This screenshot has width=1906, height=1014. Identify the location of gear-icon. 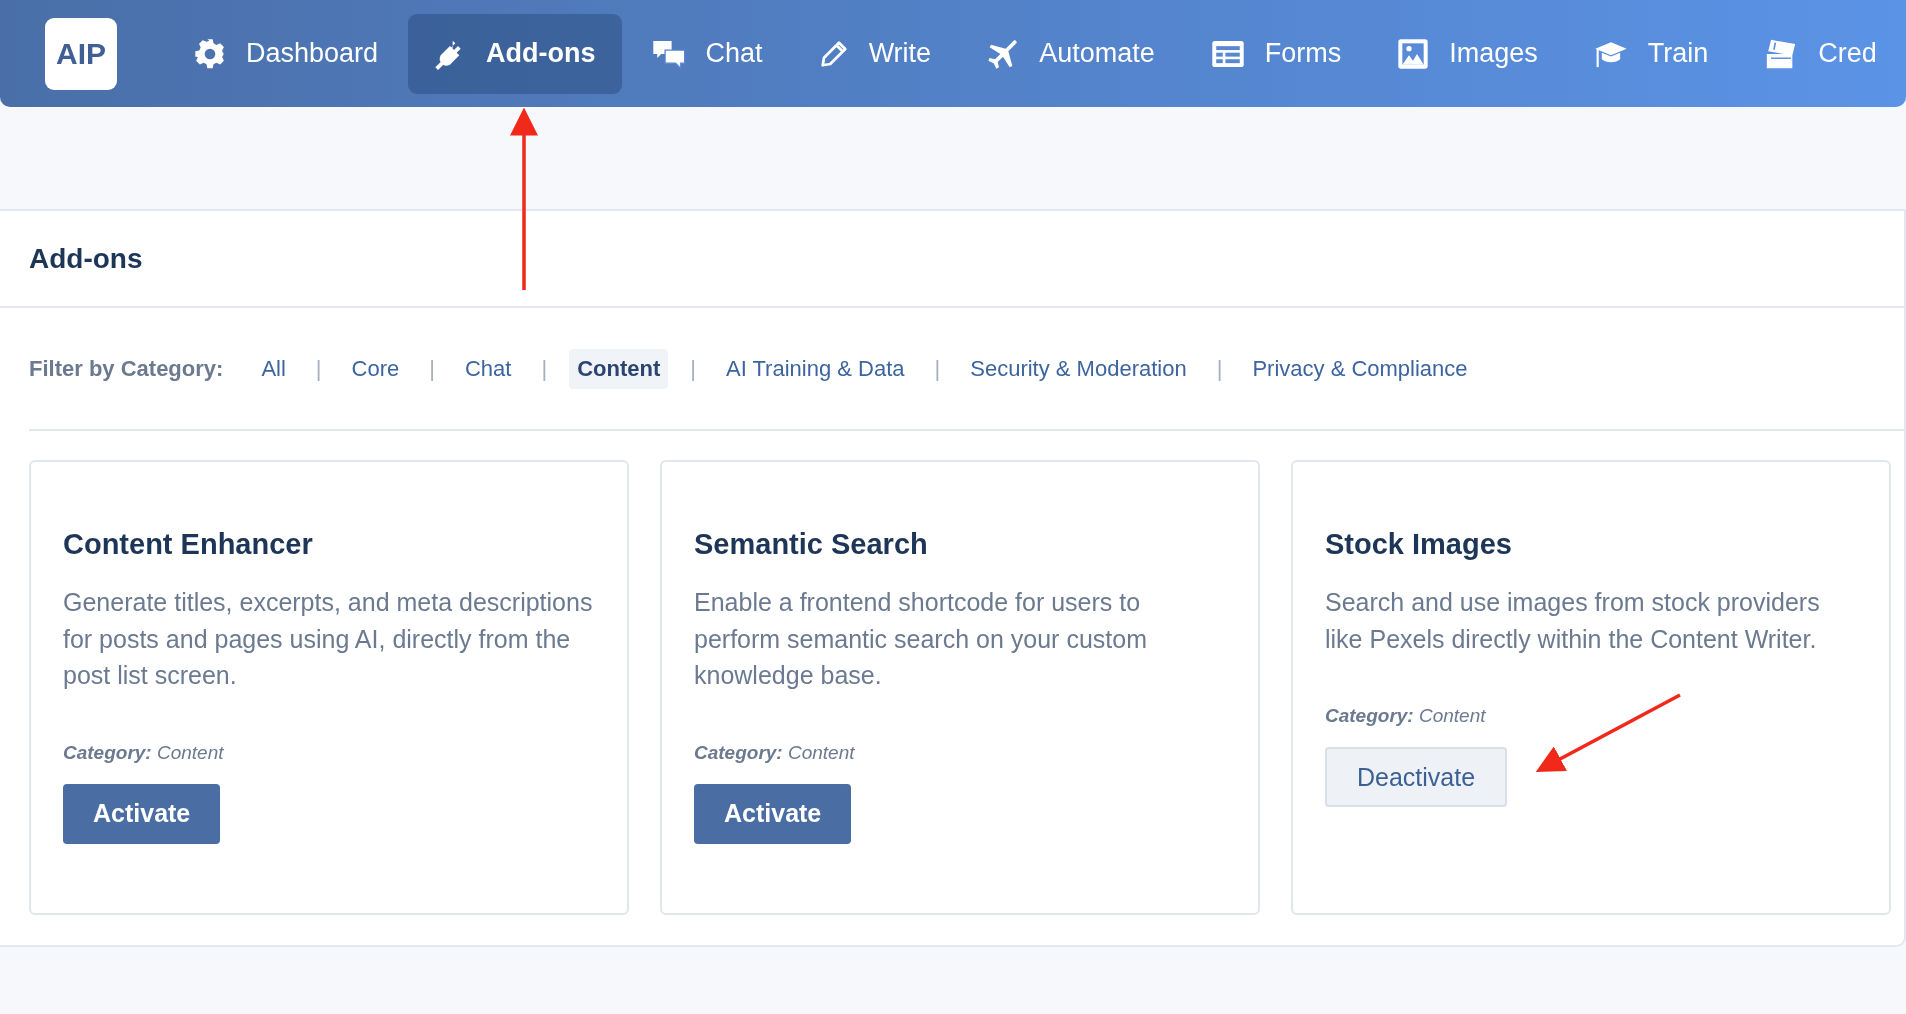
(210, 53).